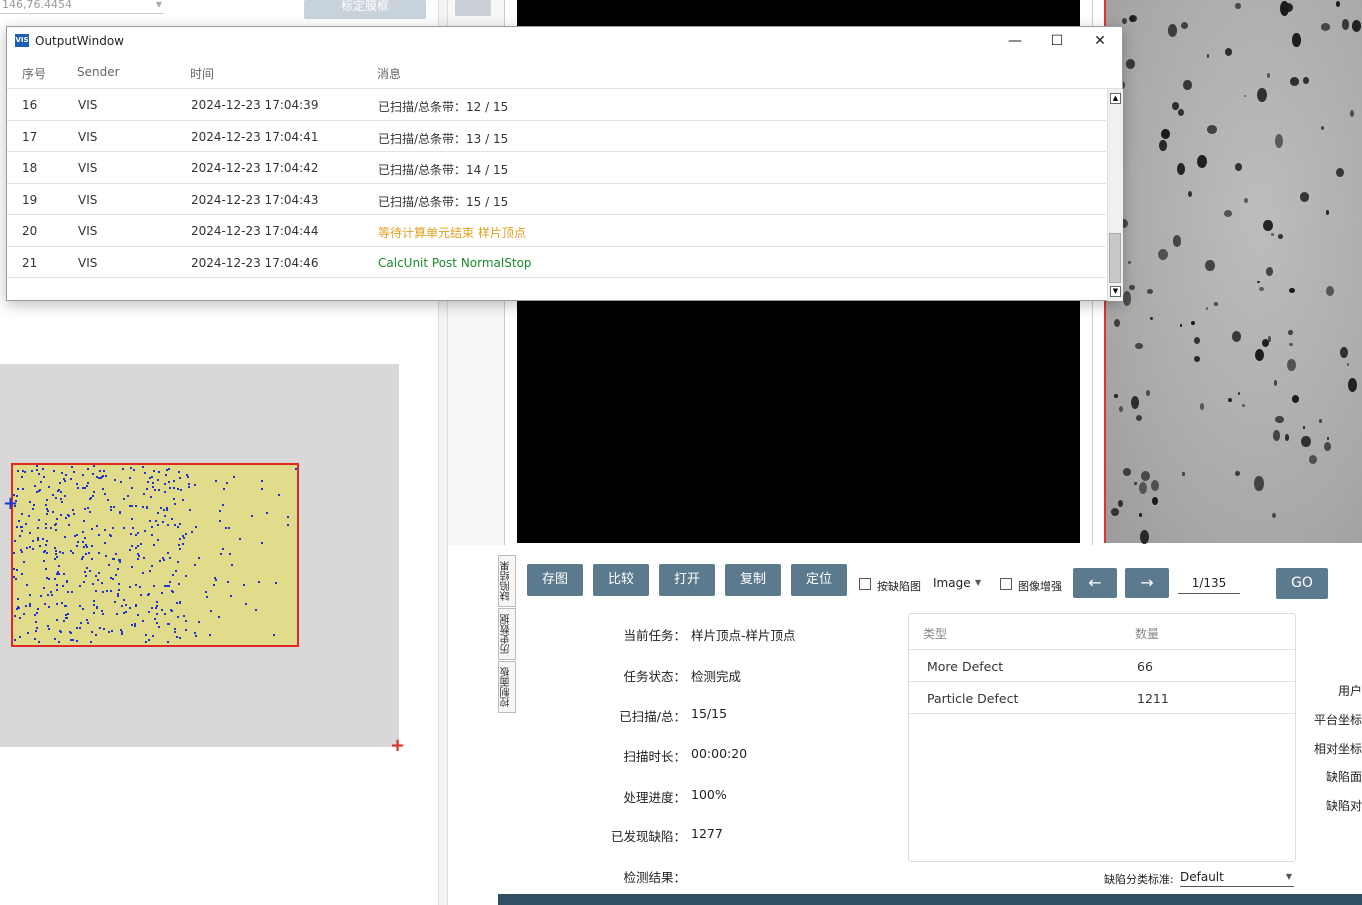 The width and height of the screenshot is (1362, 905). Describe the element at coordinates (556, 168) in the screenshot. I see `log-row: 18 VIS 2024-12-23 17:04:42 已扫描/总条带：14 / 15` at that location.